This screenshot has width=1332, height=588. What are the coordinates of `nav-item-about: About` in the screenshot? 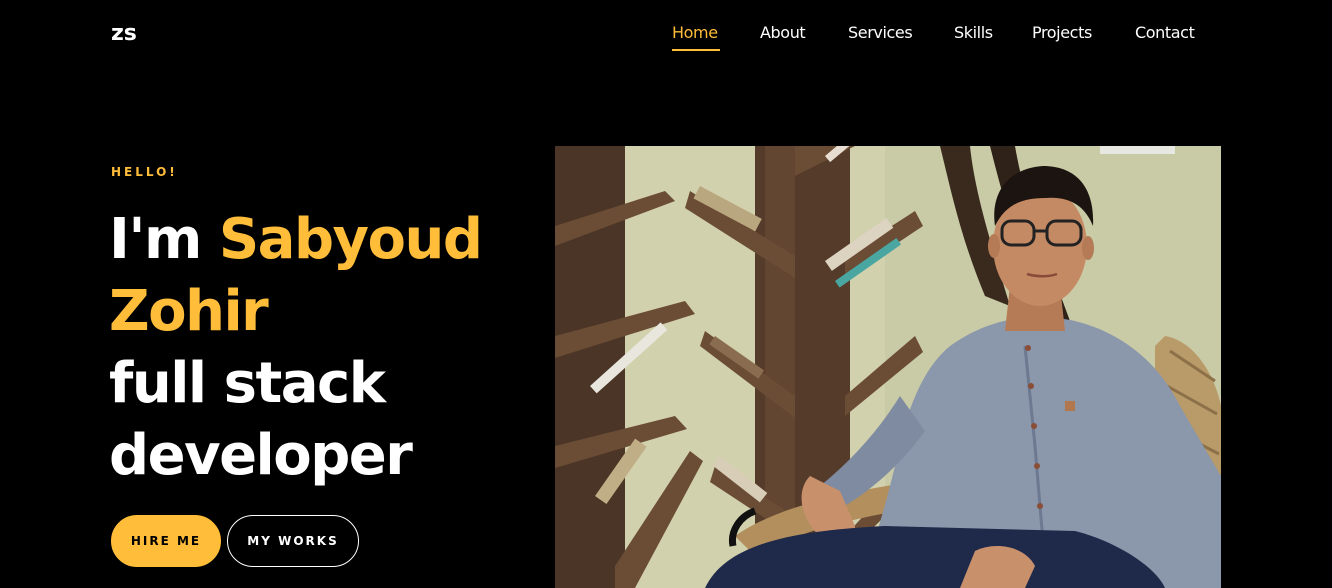 It's located at (783, 33).